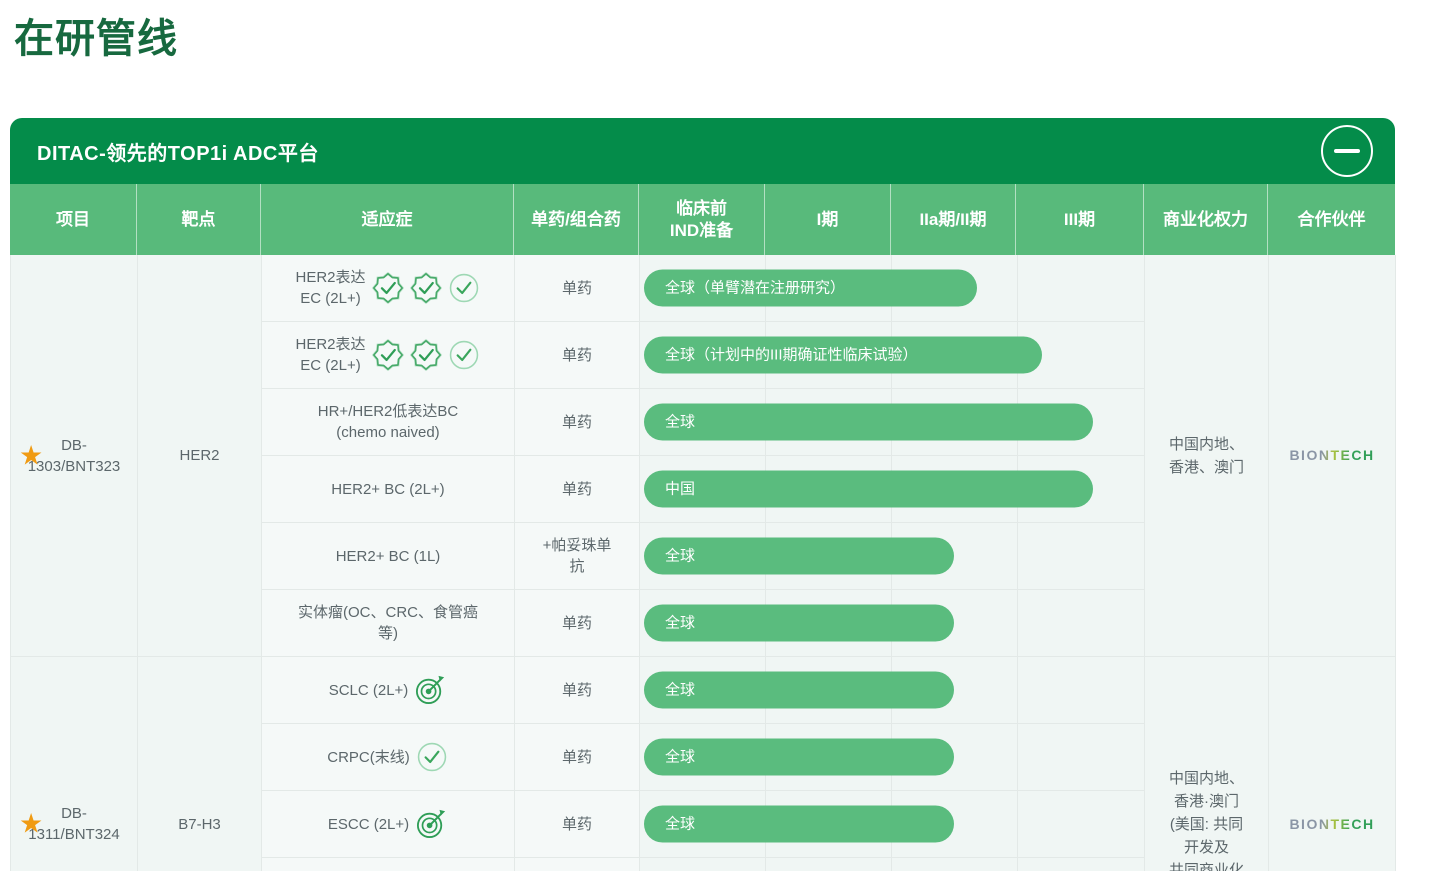  I want to click on indication-text: ESCC (2L+), so click(368, 824).